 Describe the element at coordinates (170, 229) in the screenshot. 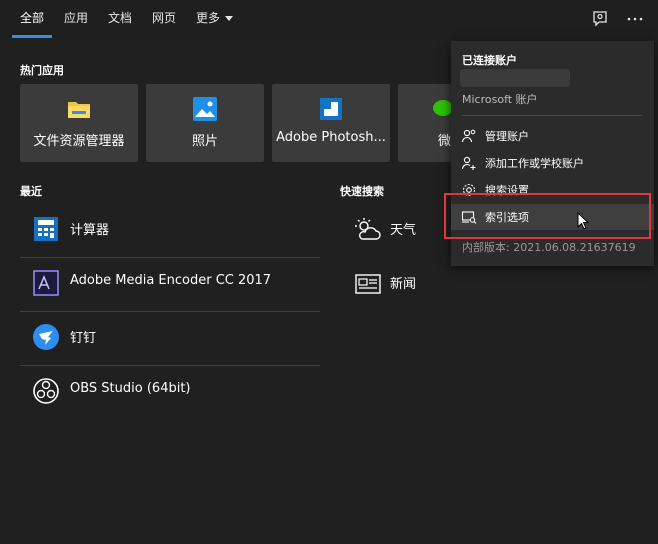

I see `recent-item-calculator: 计算器` at that location.